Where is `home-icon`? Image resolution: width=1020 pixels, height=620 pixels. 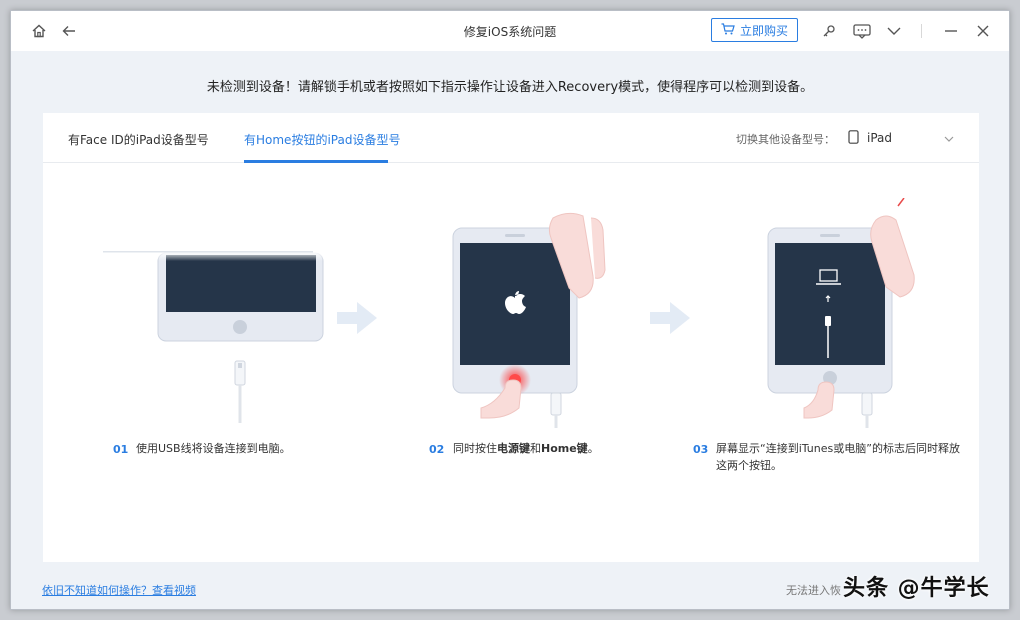 home-icon is located at coordinates (39, 31).